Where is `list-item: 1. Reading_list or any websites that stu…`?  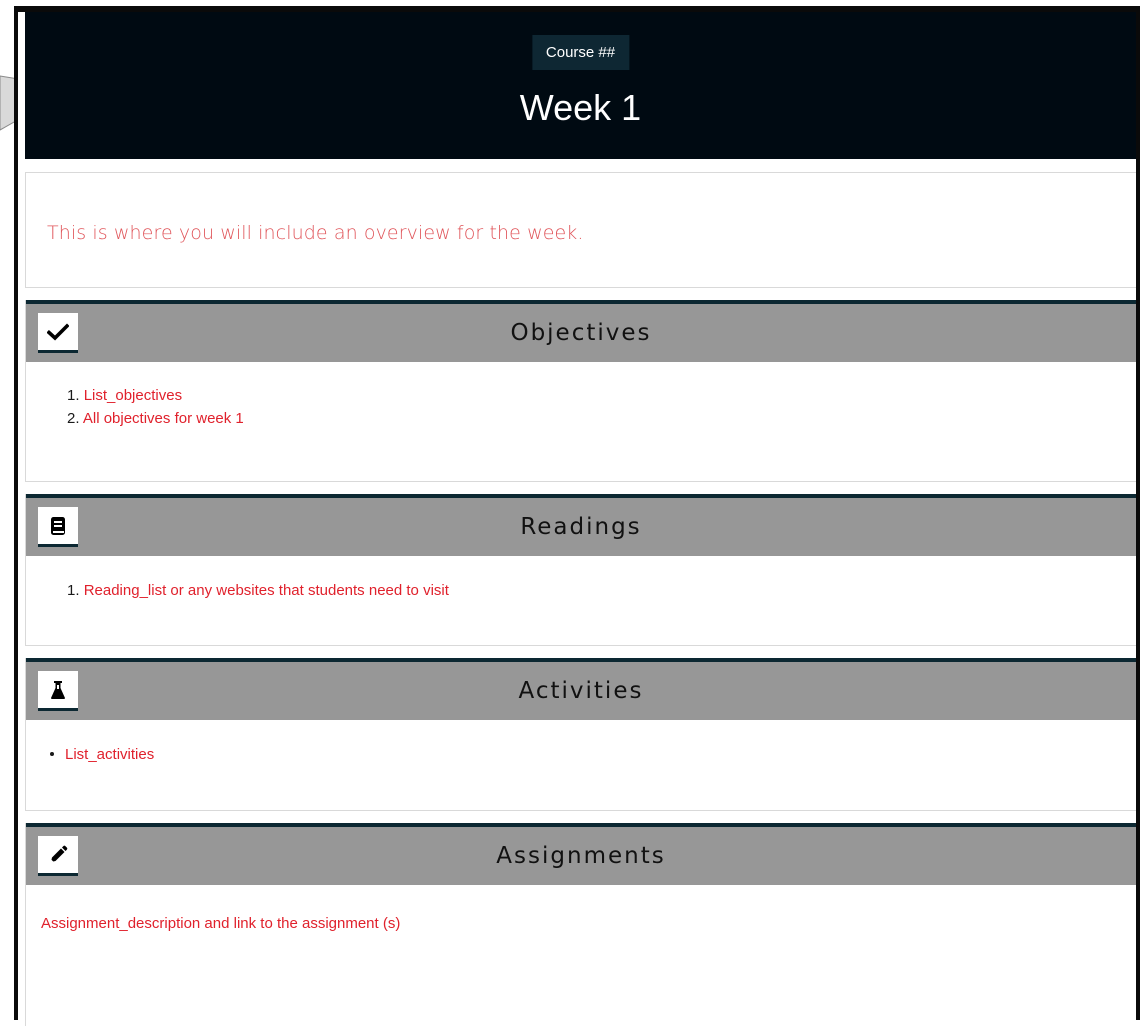
list-item: 1. Reading_list or any websites that stu… is located at coordinates (258, 590).